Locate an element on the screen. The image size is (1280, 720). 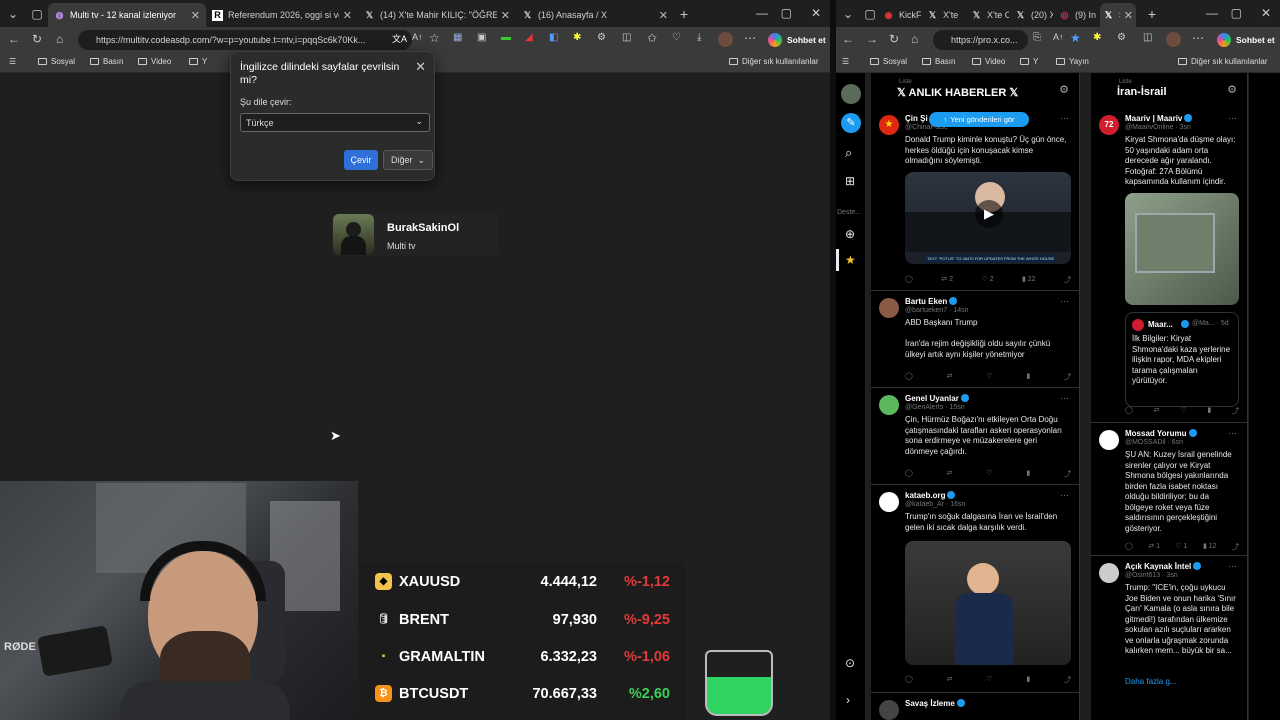
tab-x: 𝕏 (20) X is located at coordinates (1034, 15).